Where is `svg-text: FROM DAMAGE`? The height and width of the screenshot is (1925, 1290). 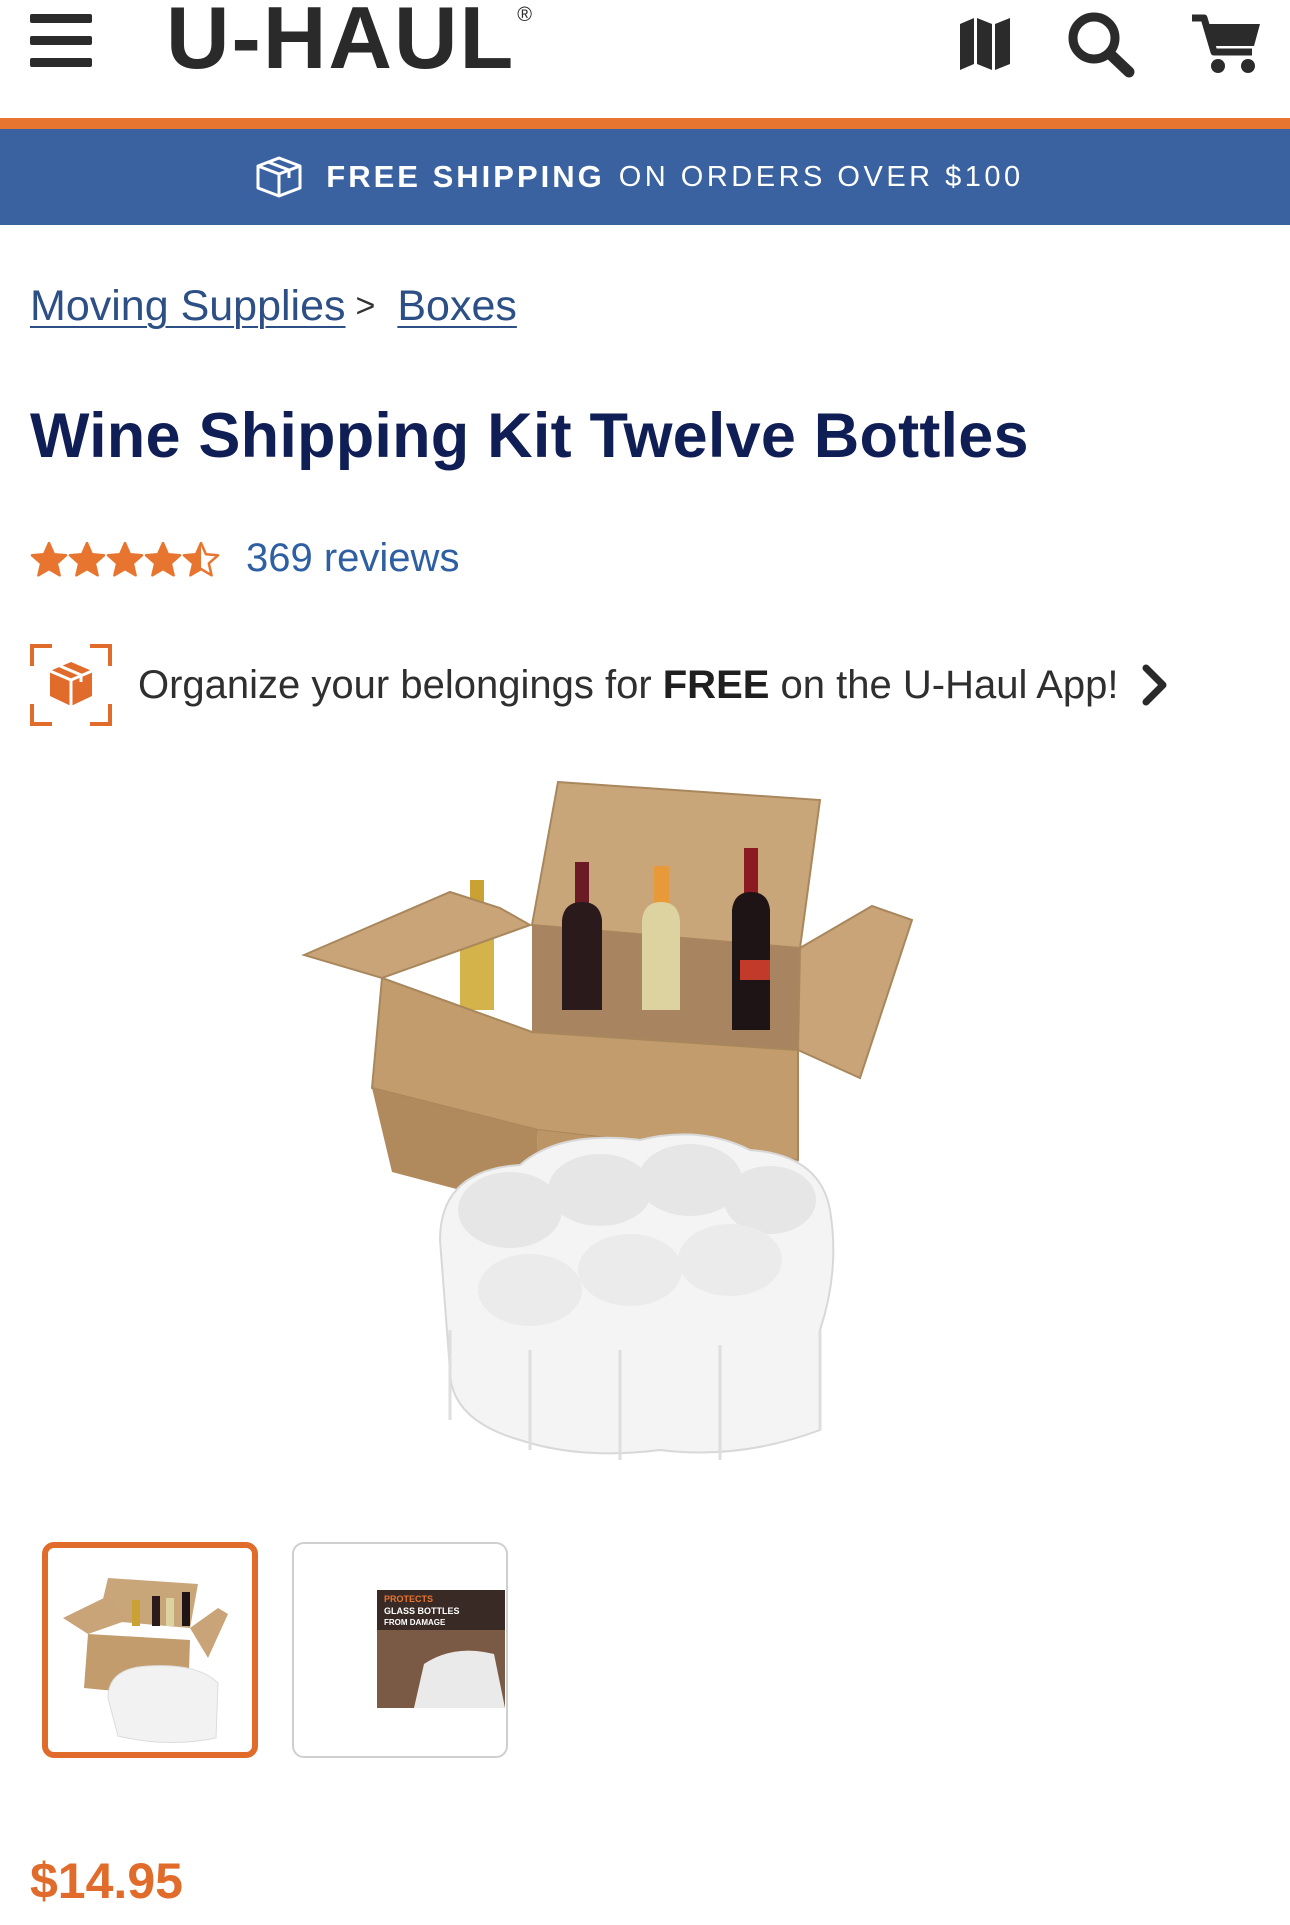 svg-text: FROM DAMAGE is located at coordinates (415, 1622).